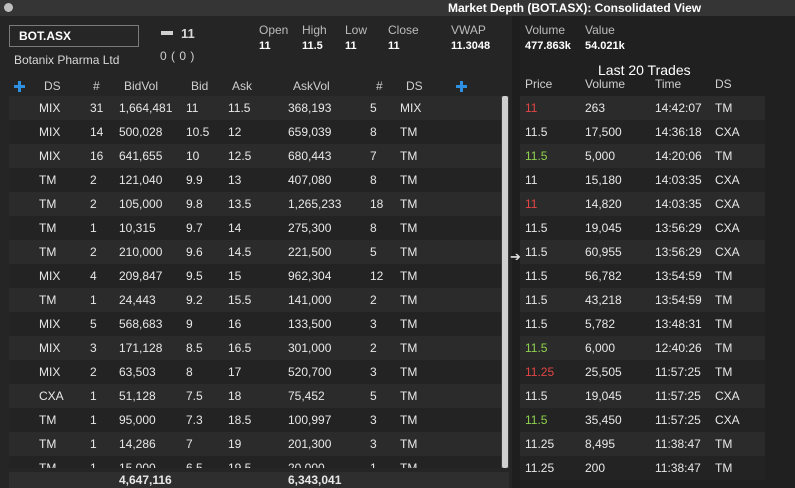 The image size is (795, 488). What do you see at coordinates (538, 84) in the screenshot?
I see `col-trade-price: Price` at bounding box center [538, 84].